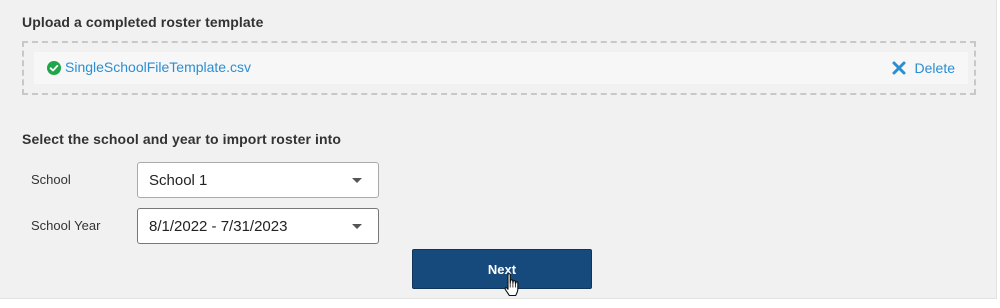 The image size is (1000, 308). I want to click on hand-pointer-cursor-icon, so click(511, 285).